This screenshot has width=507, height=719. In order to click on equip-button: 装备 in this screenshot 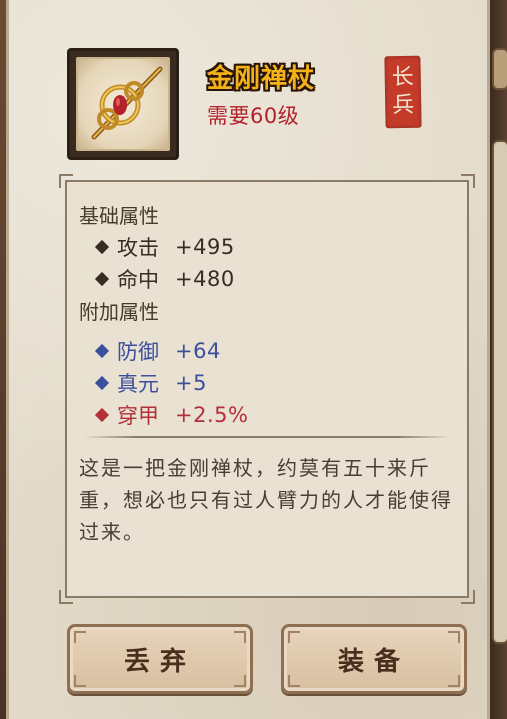, I will do `click(374, 659)`.